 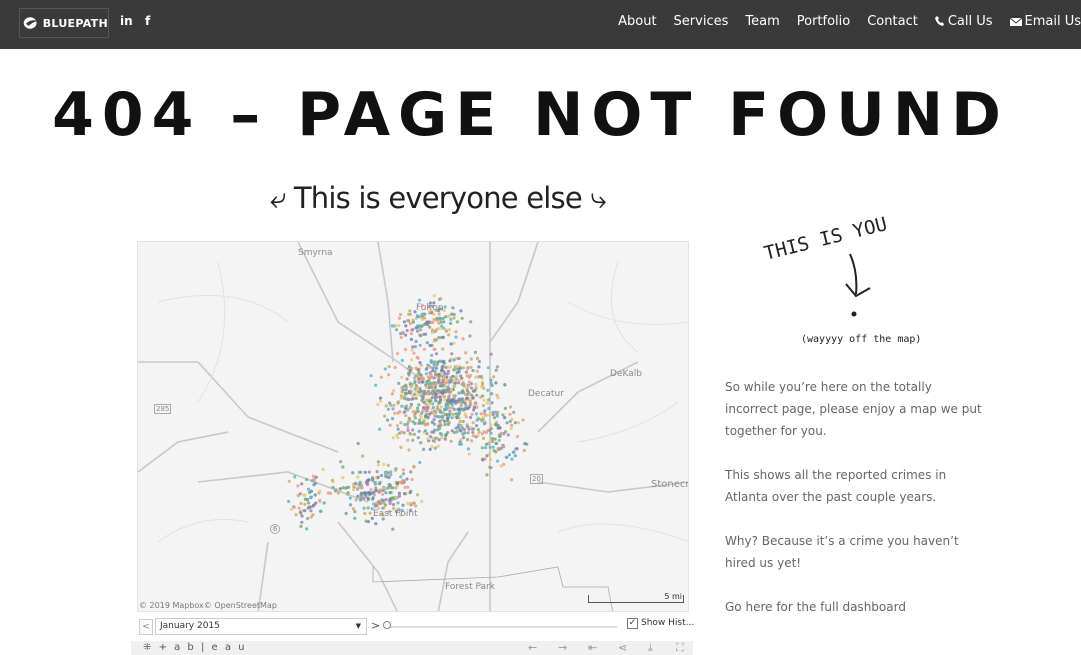 What do you see at coordinates (680, 648) in the screenshot?
I see `fullscreen-icon: ⛶` at bounding box center [680, 648].